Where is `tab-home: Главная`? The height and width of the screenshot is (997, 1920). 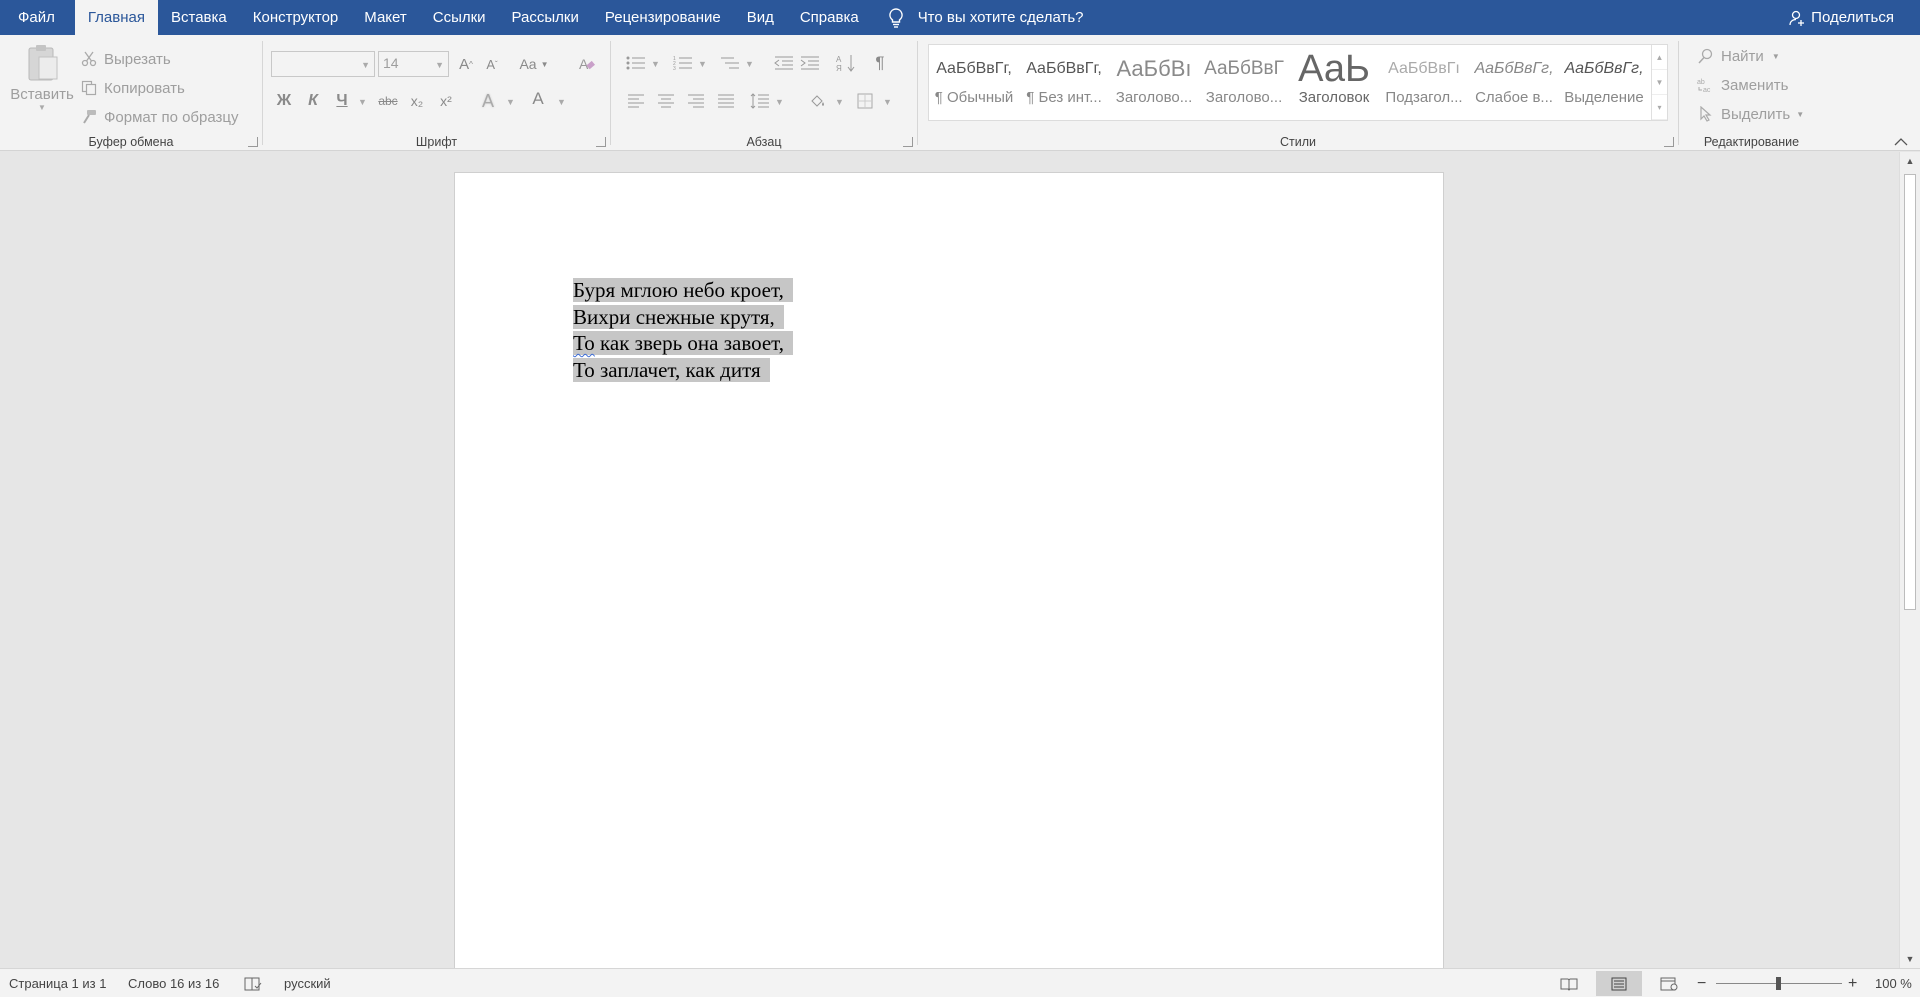
tab-home: Главная is located at coordinates (116, 17).